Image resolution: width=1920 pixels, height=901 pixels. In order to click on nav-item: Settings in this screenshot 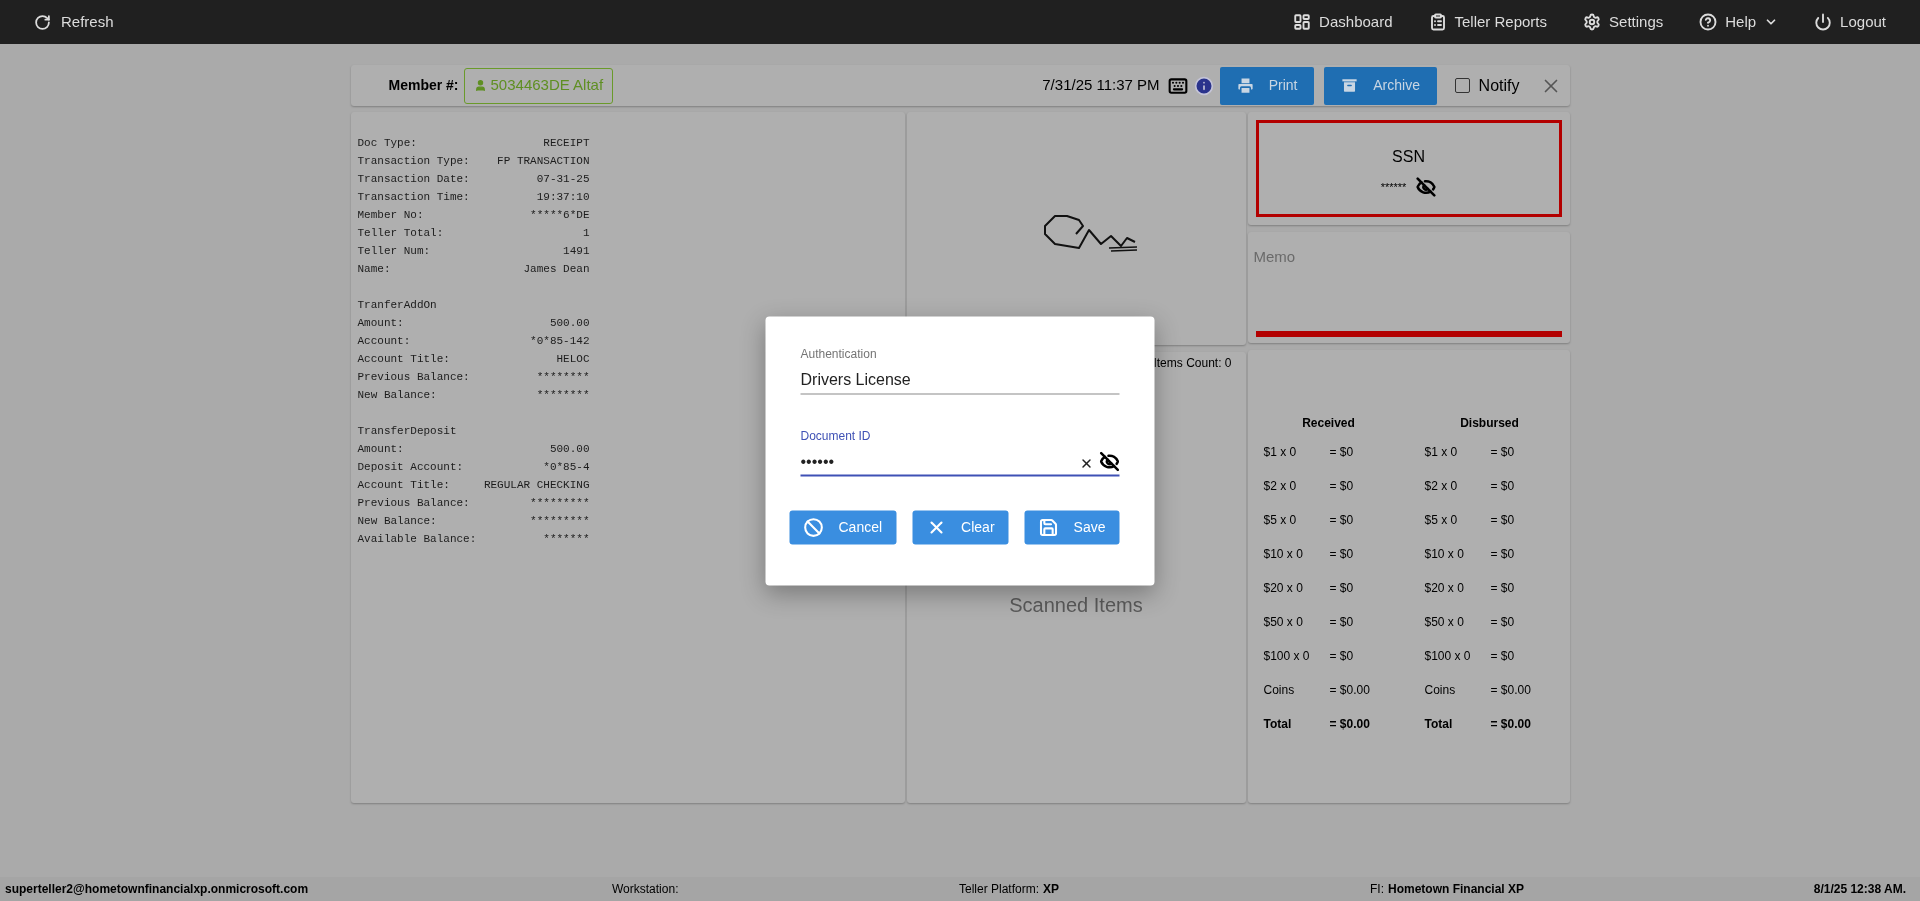, I will do `click(1623, 22)`.